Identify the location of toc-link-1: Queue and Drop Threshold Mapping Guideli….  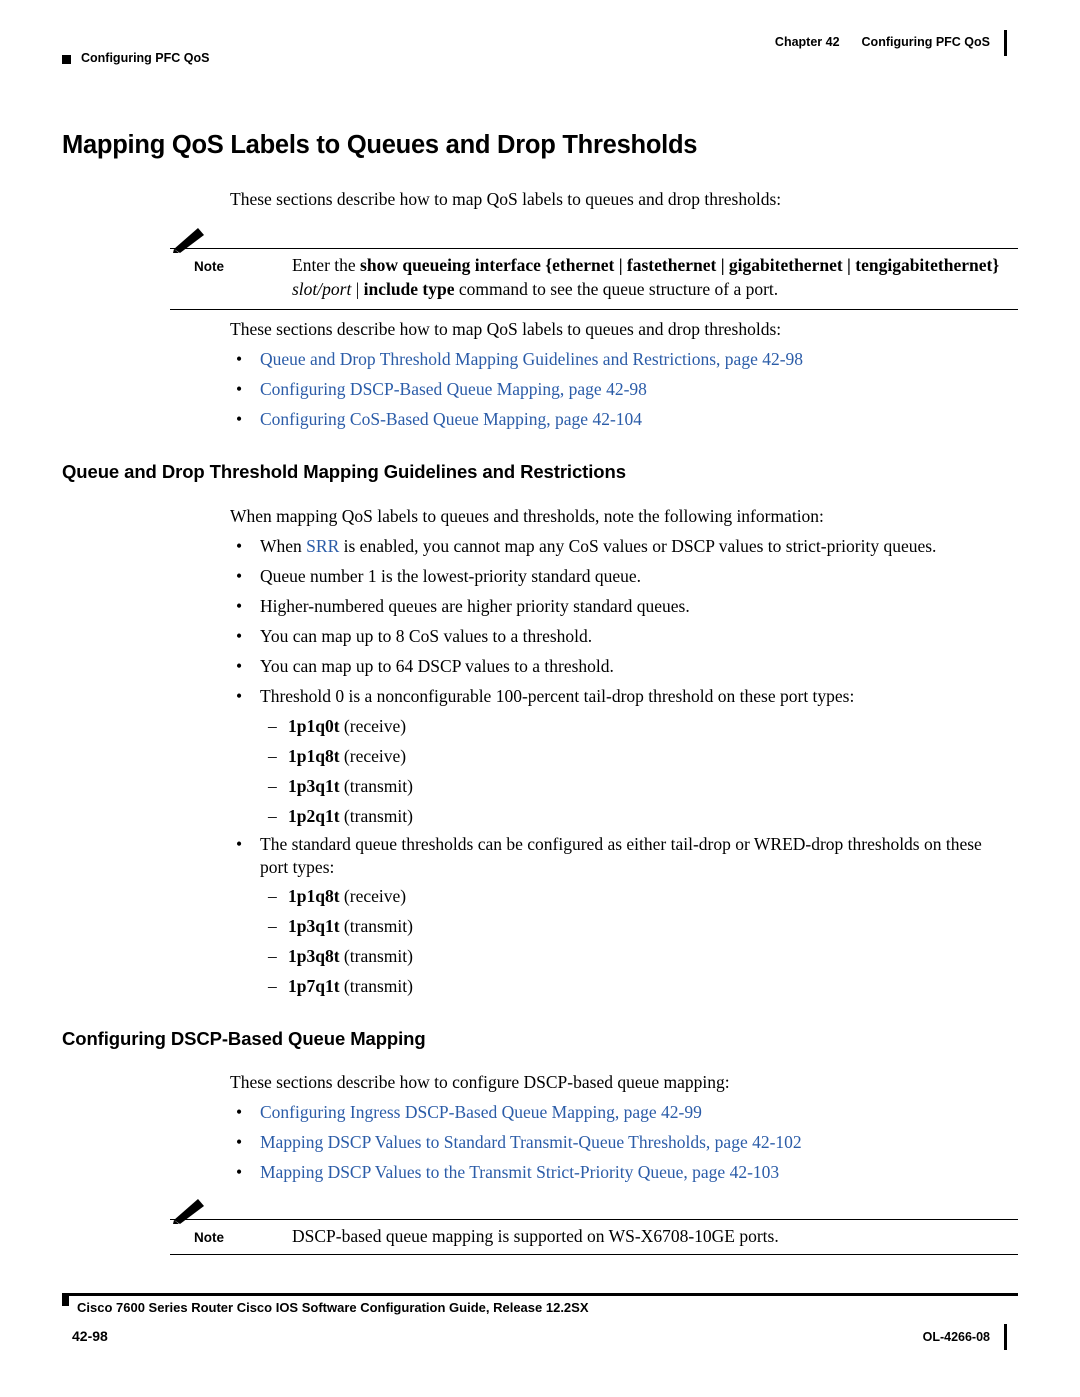
(531, 359).